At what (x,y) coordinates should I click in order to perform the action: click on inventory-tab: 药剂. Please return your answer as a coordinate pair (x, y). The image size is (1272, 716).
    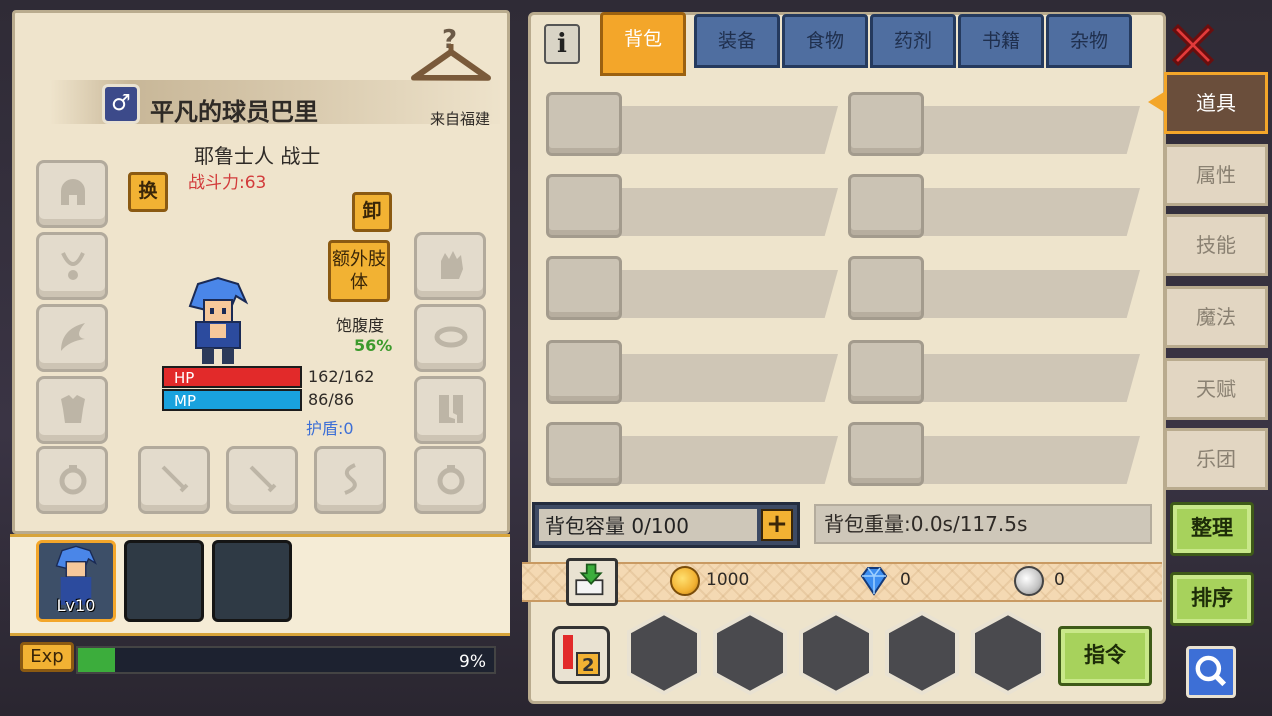
    Looking at the image, I should click on (913, 41).